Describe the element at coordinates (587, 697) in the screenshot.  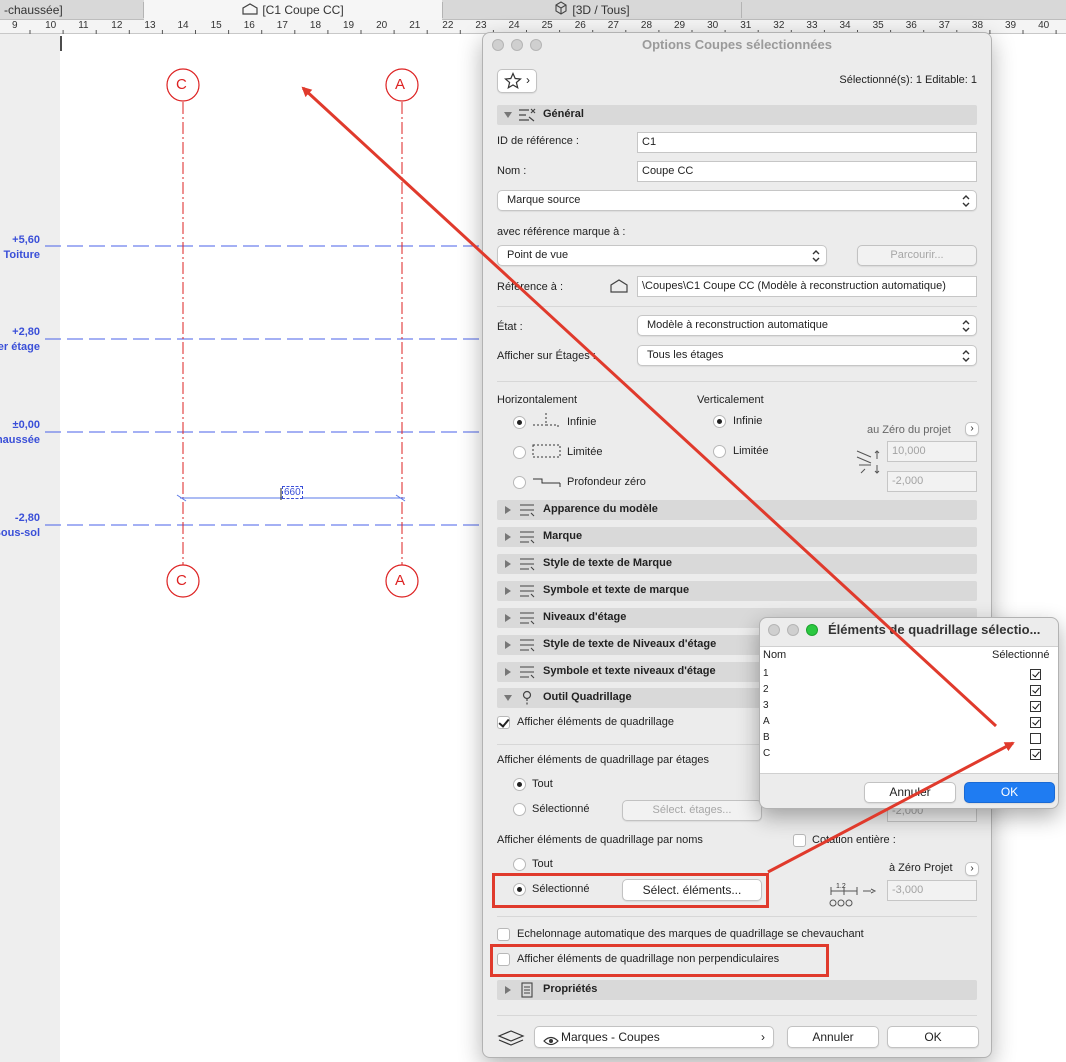
I see `section-title: Outil Quadrillage` at that location.